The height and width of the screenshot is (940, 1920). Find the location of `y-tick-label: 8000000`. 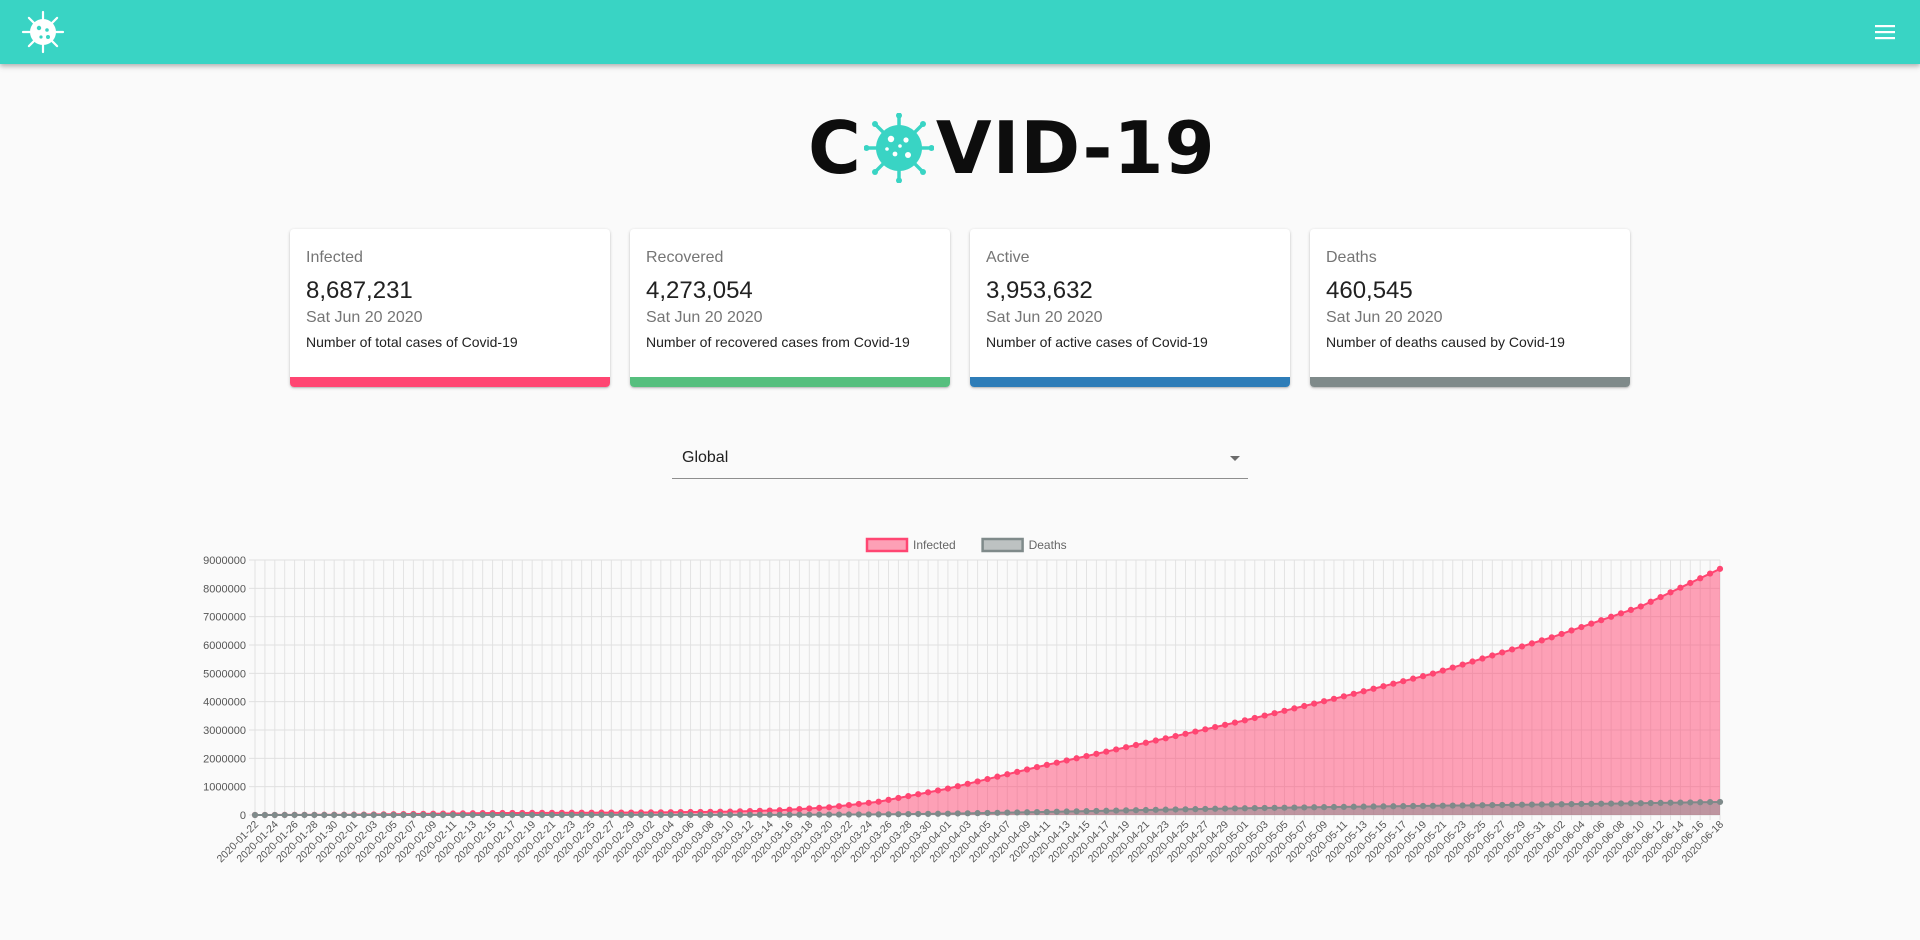

y-tick-label: 8000000 is located at coordinates (224, 589).